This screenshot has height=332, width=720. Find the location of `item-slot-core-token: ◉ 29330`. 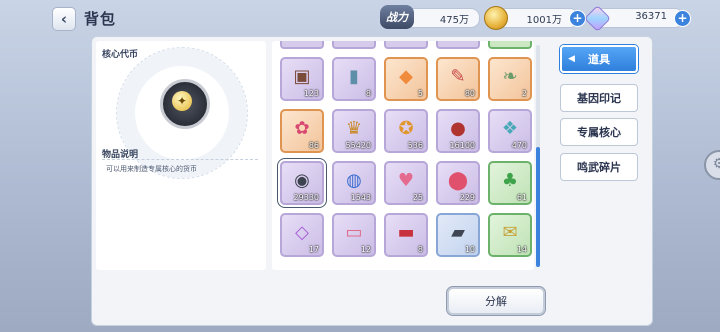

item-slot-core-token: ◉ 29330 is located at coordinates (302, 183).